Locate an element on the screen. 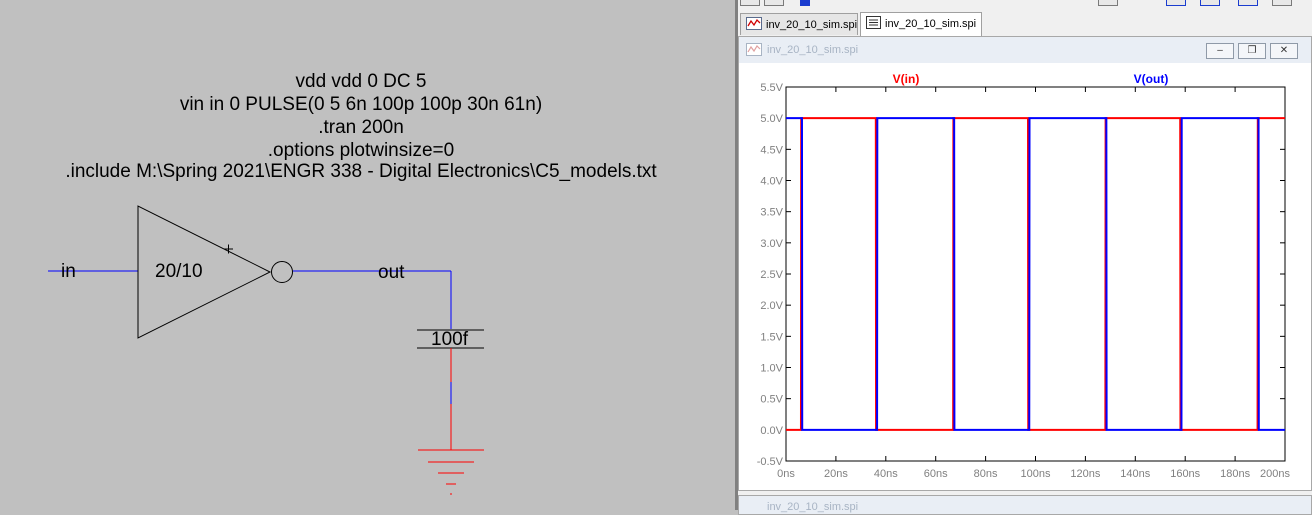 The image size is (1312, 515). bottom-window-titlebar: inv_20_10_sim.spi is located at coordinates (1025, 505).